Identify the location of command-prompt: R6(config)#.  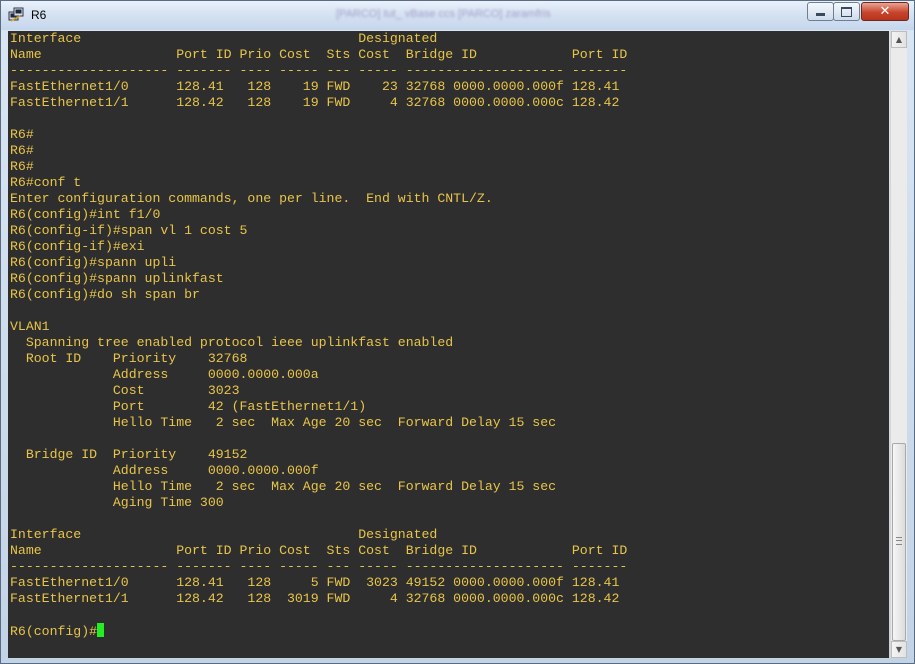
(54, 631).